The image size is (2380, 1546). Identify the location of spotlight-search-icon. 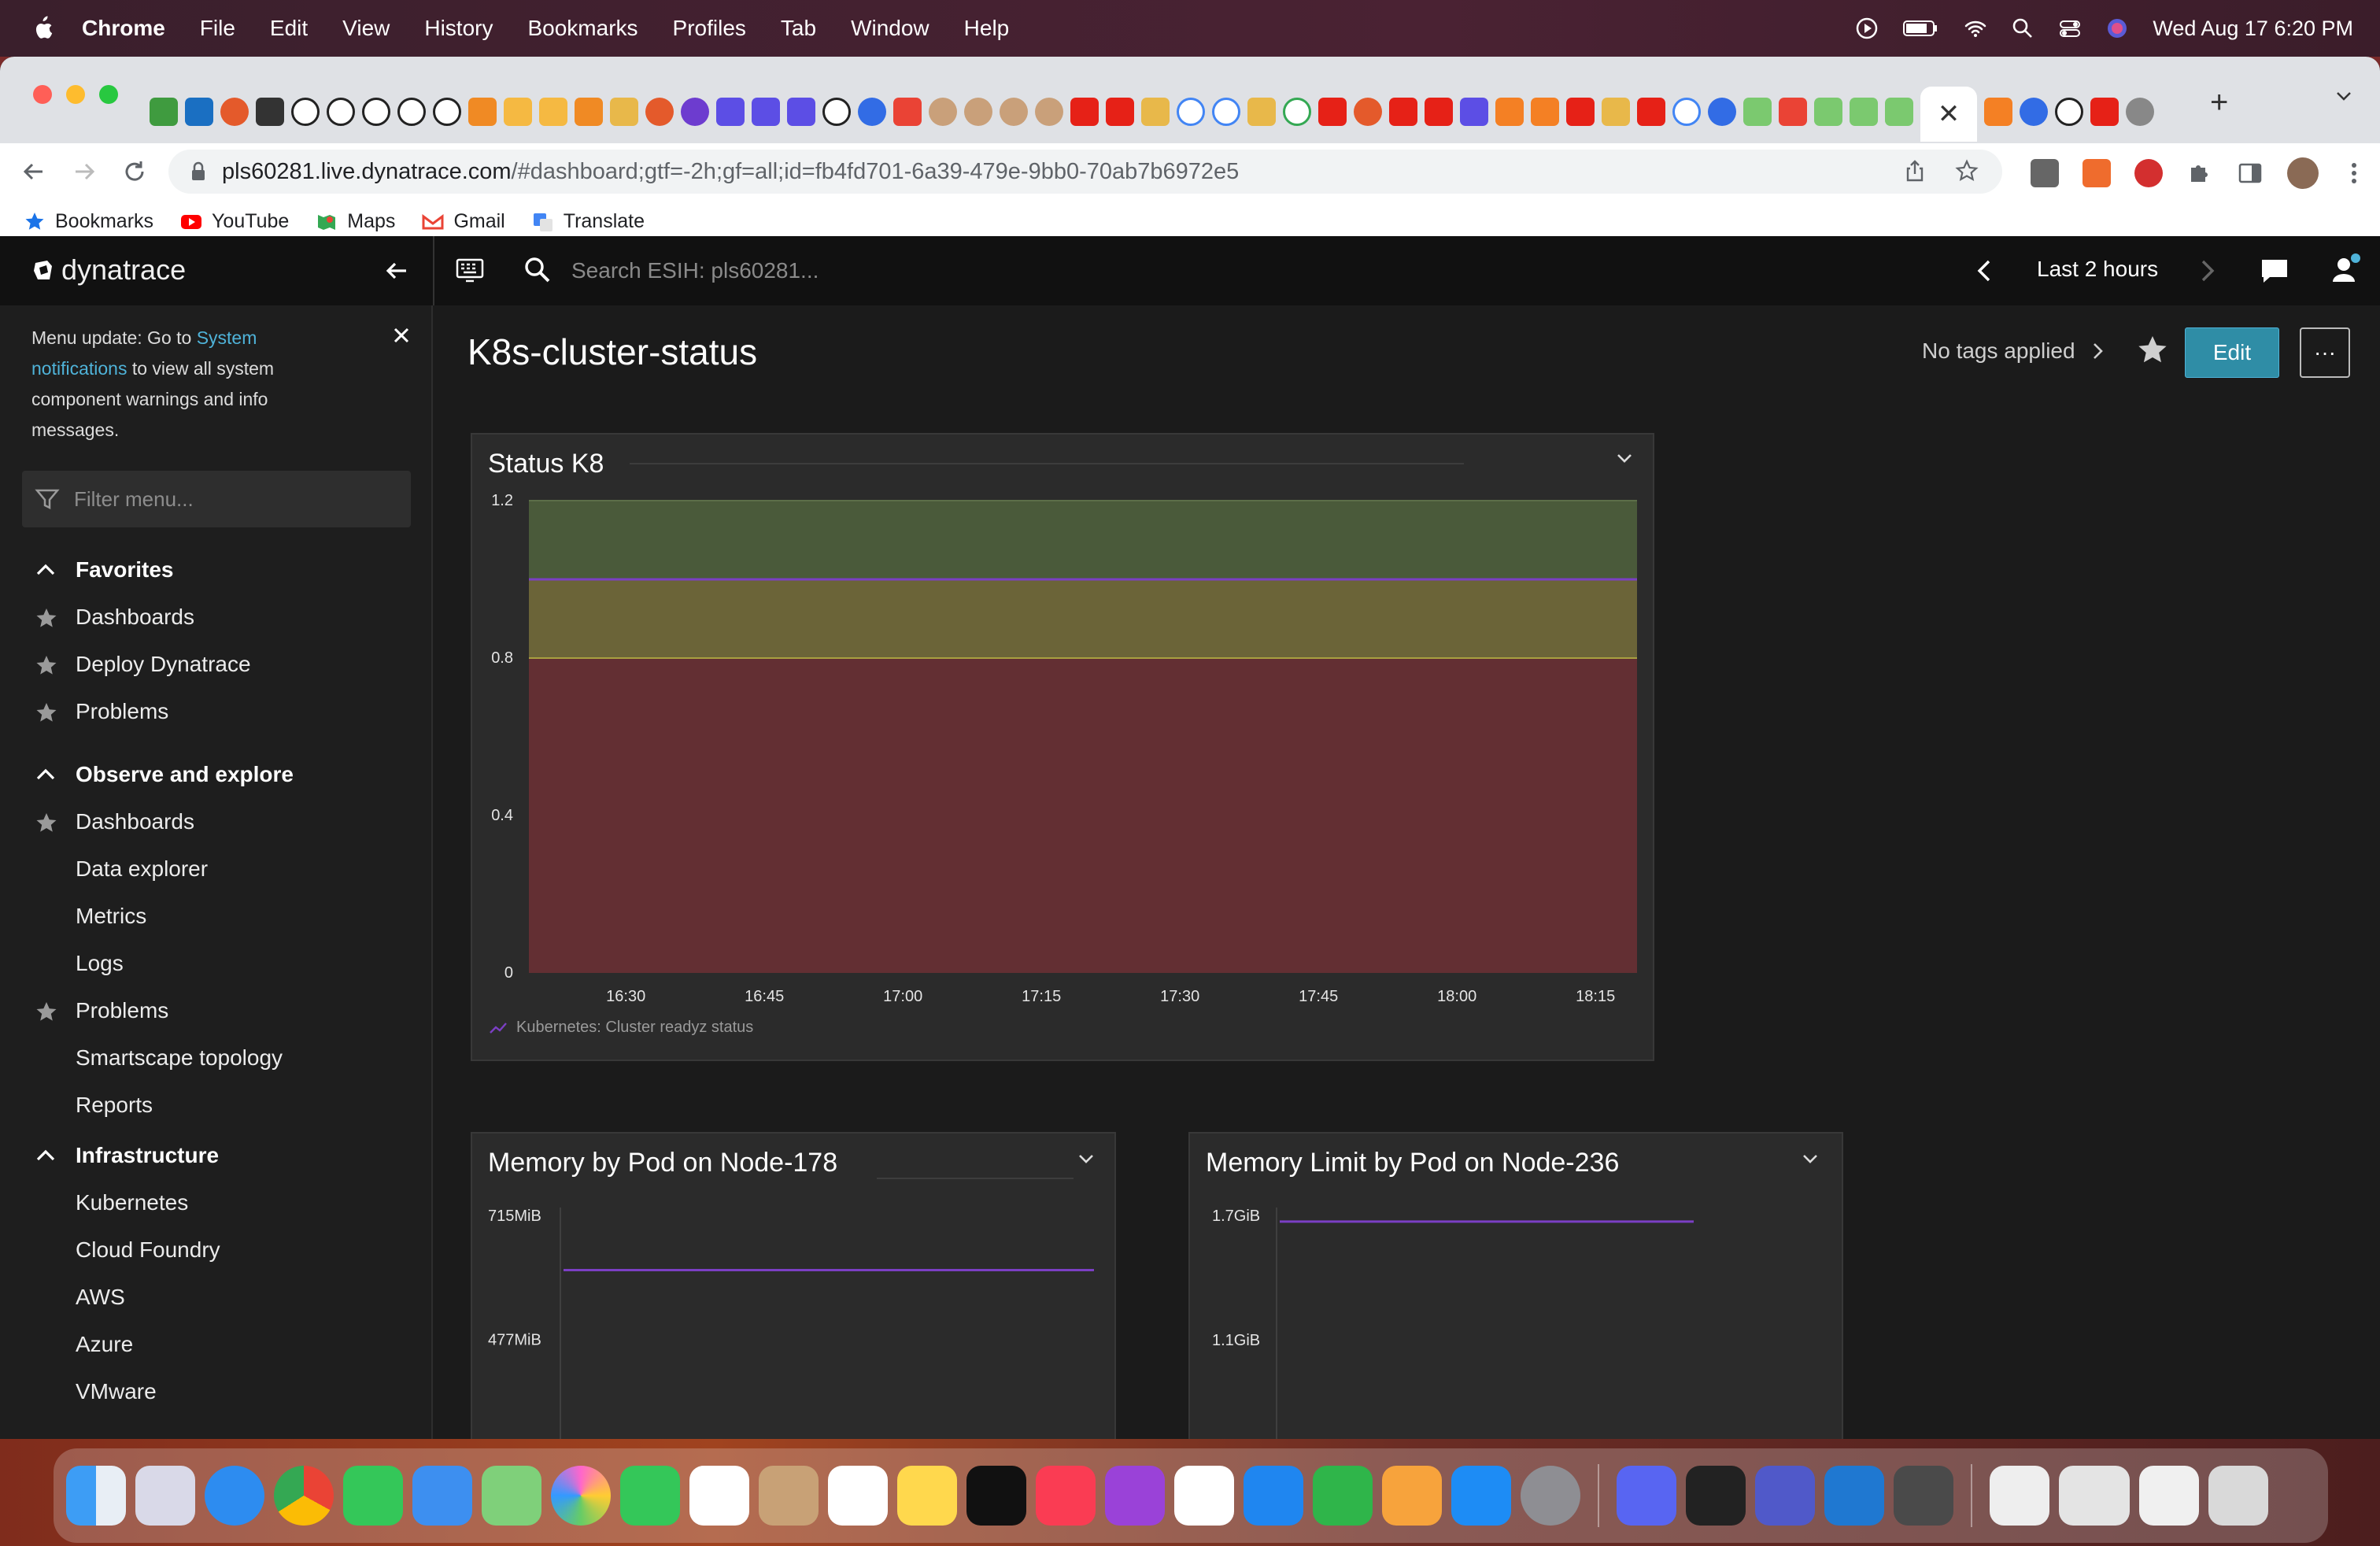
(2022, 28).